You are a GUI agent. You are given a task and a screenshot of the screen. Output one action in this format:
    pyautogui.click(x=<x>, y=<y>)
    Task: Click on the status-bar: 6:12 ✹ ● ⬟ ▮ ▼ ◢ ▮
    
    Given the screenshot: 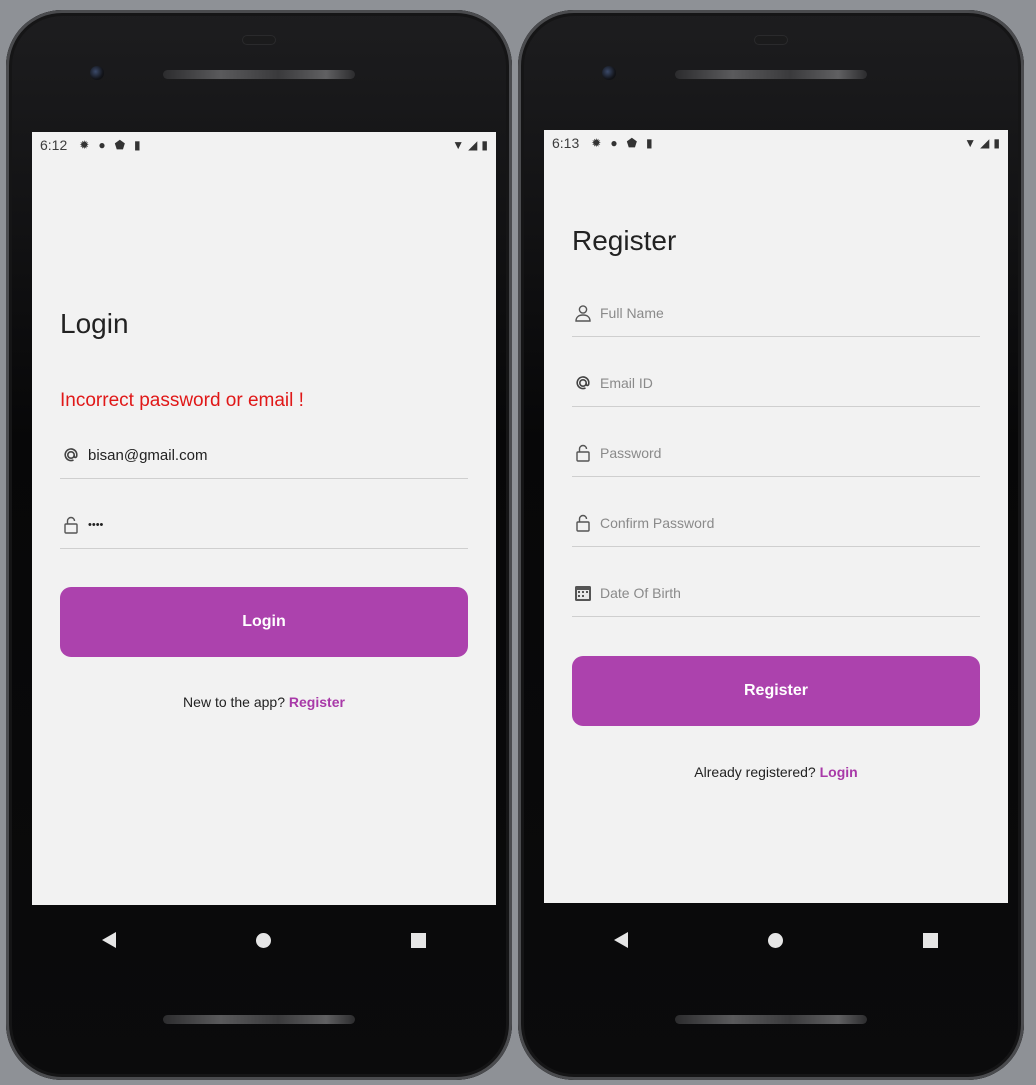 What is the action you would take?
    pyautogui.click(x=264, y=145)
    